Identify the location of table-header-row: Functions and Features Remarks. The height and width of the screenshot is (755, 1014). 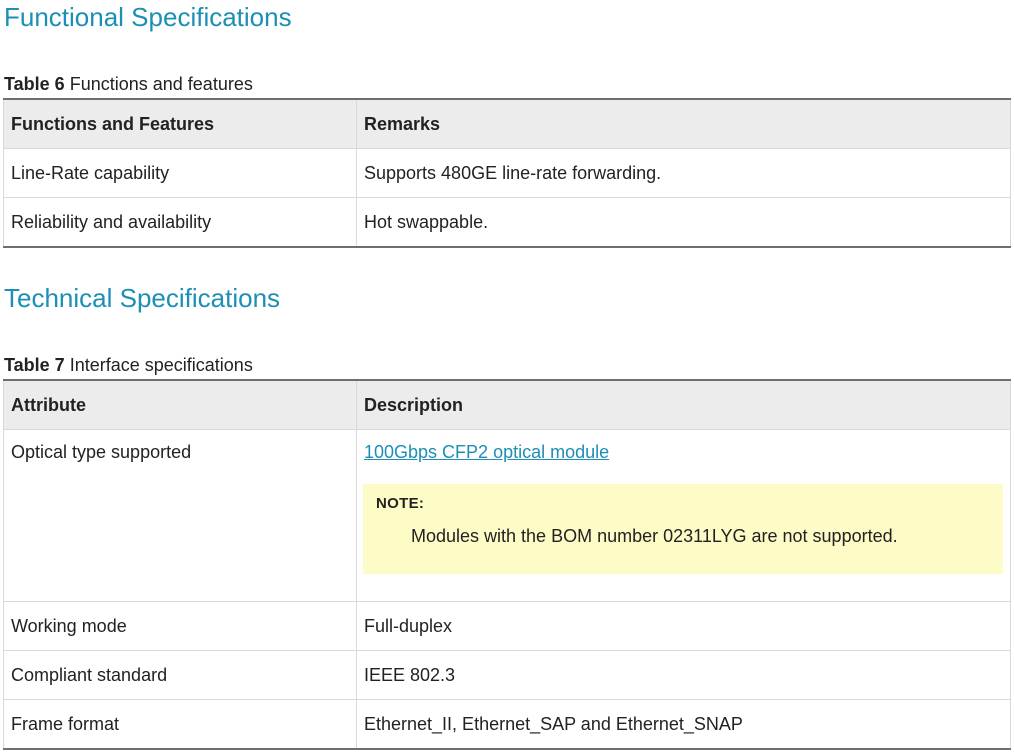
(507, 123).